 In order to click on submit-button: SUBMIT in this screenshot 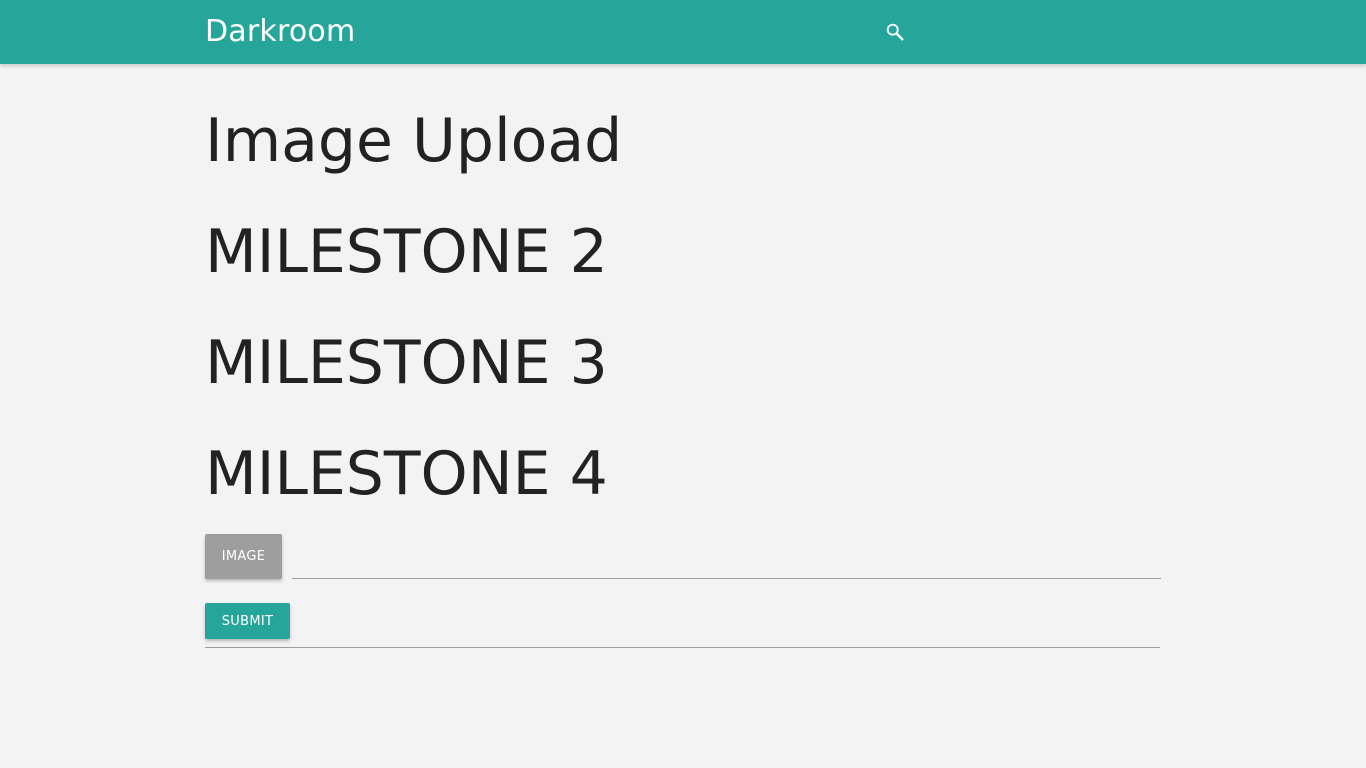, I will do `click(247, 621)`.